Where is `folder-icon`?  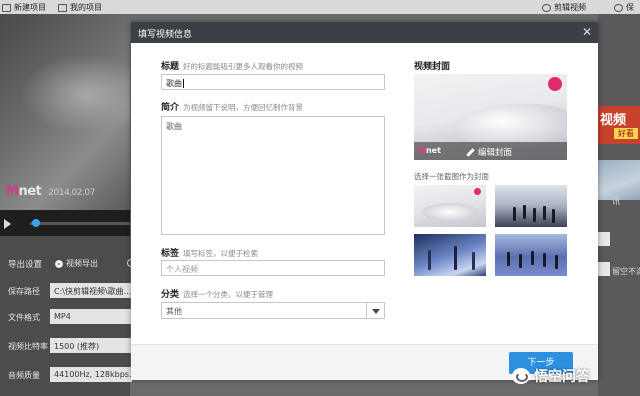 folder-icon is located at coordinates (62, 7).